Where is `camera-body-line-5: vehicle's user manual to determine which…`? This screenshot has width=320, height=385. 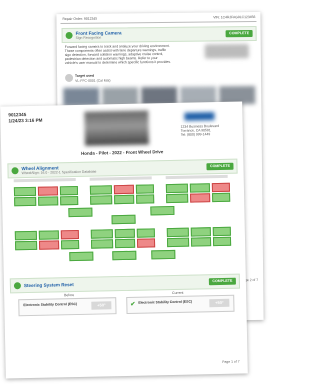 camera-body-line-5: vehicle's user manual to determine which… is located at coordinates (117, 62).